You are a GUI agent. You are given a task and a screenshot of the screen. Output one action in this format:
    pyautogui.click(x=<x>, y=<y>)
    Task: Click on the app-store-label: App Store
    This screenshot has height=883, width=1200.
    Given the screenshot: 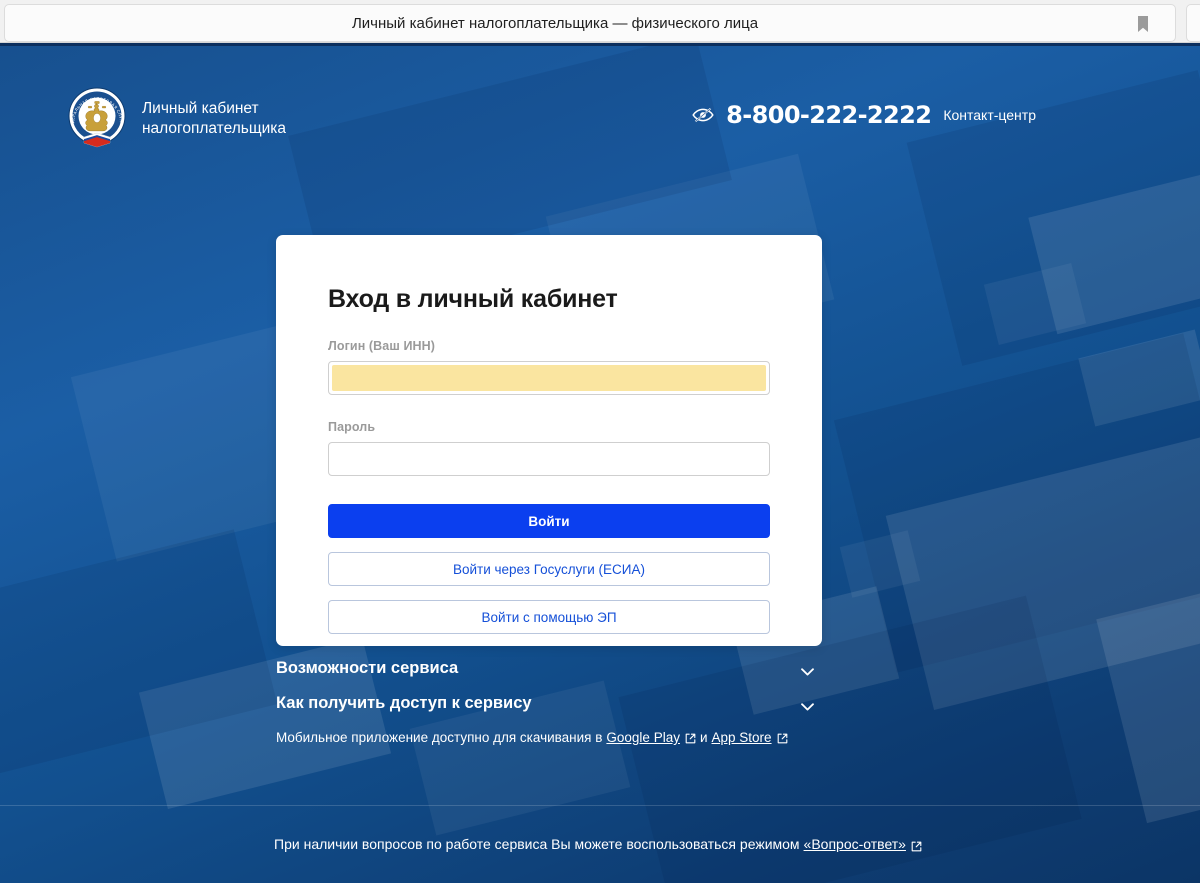 What is the action you would take?
    pyautogui.click(x=741, y=737)
    